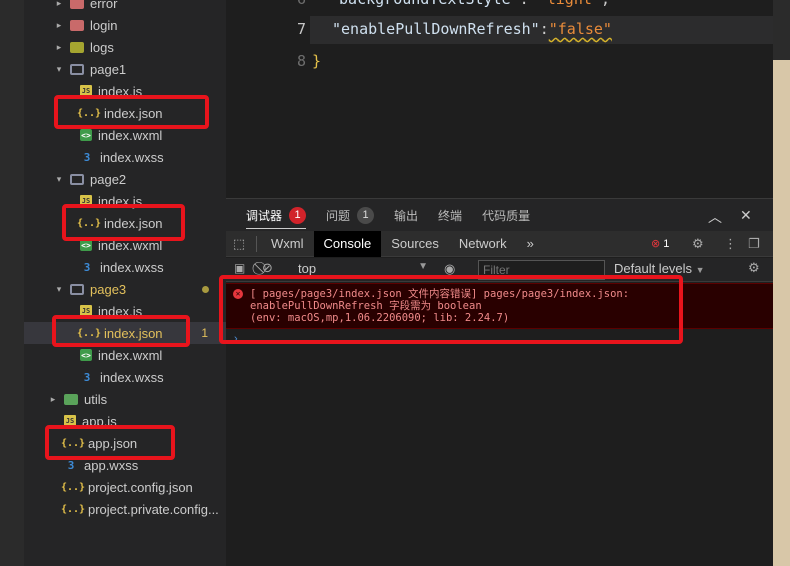  Describe the element at coordinates (541, 270) in the screenshot. I see `console-filter-input` at that location.